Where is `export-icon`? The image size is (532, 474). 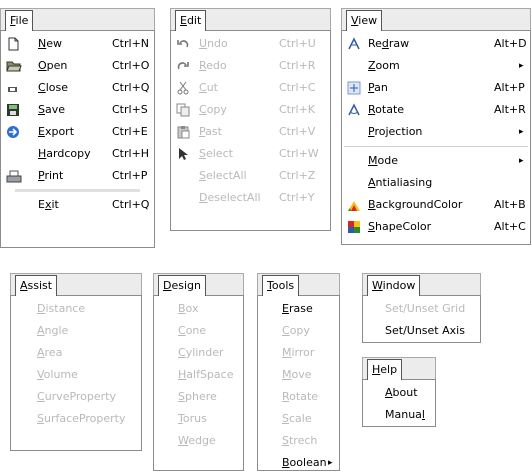
export-icon is located at coordinates (13, 132).